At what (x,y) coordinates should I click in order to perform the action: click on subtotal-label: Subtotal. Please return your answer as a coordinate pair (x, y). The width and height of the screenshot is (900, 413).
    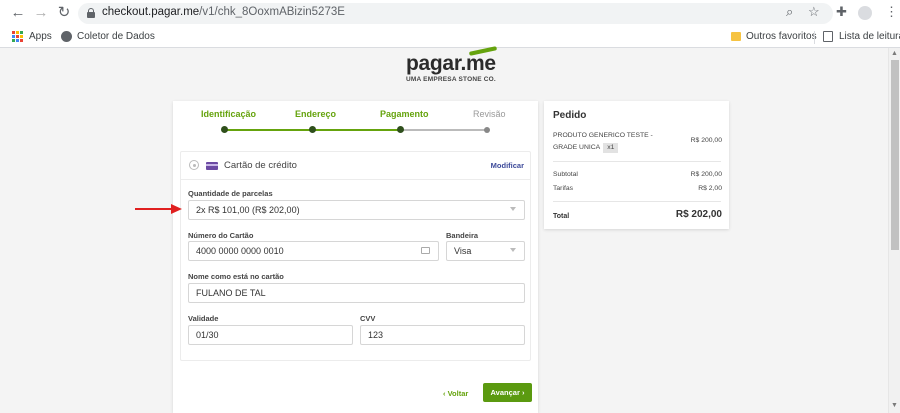
    Looking at the image, I should click on (565, 174).